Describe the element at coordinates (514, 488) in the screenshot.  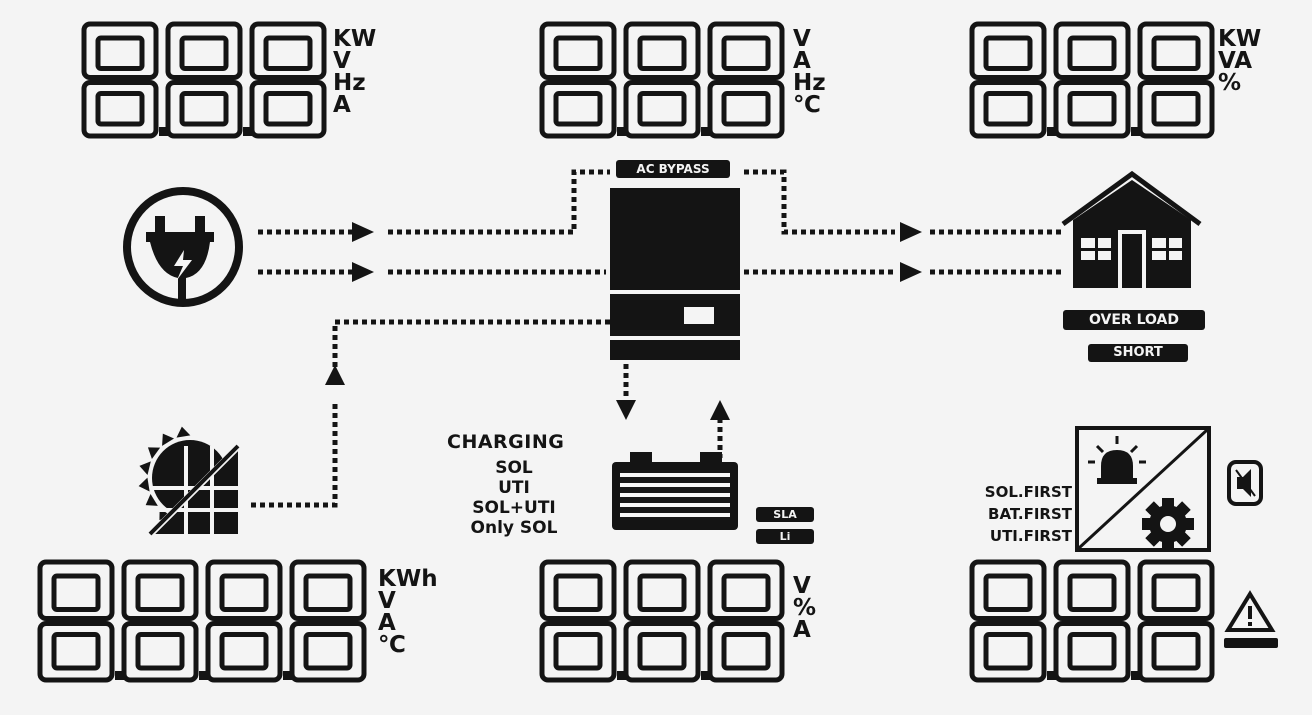
I see `charging-mode-uti: UTI` at that location.